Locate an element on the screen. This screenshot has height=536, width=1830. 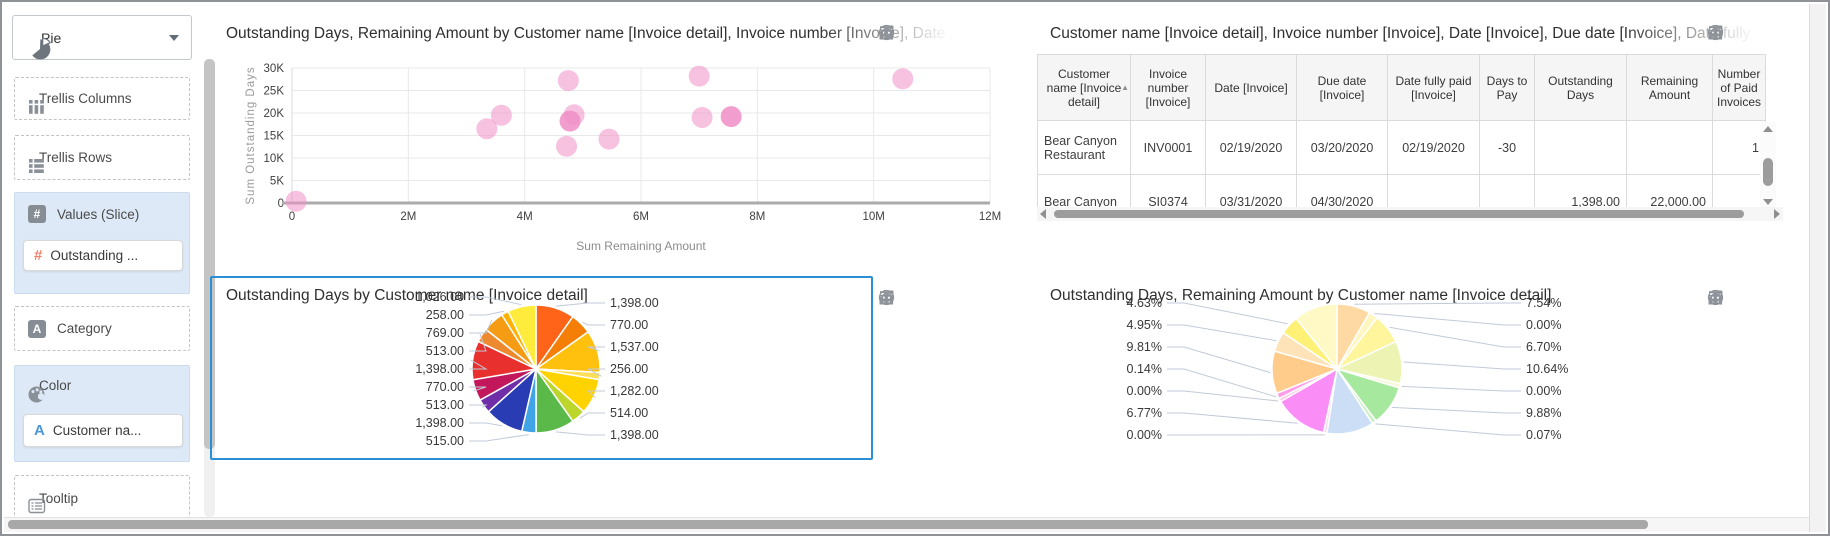
shelf-trellis-columns: Trellis Columns is located at coordinates (102, 98).